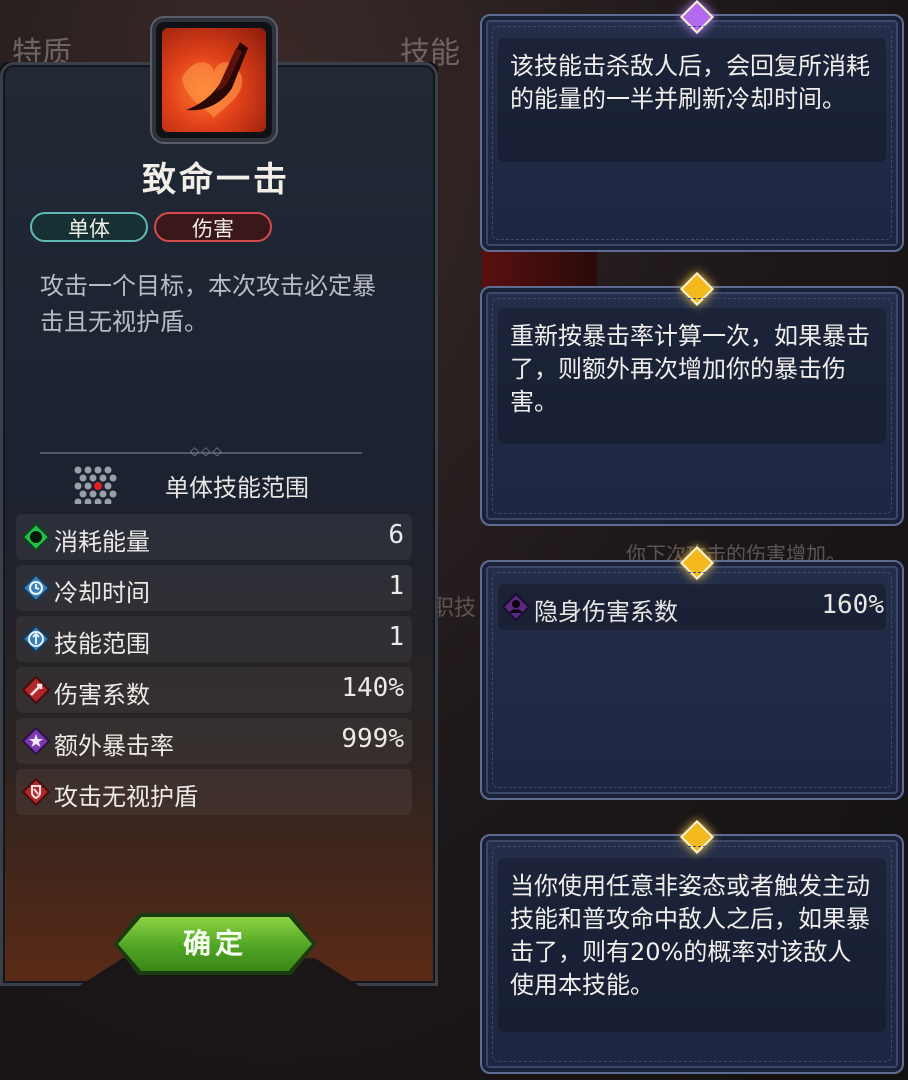  Describe the element at coordinates (102, 644) in the screenshot. I see `stat-label: 技能范围` at that location.